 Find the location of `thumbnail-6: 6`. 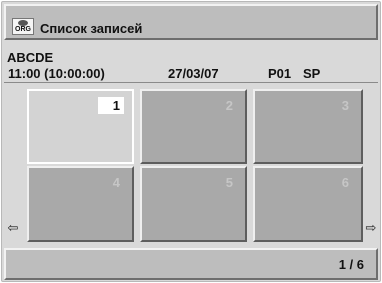

thumbnail-6: 6 is located at coordinates (308, 204).